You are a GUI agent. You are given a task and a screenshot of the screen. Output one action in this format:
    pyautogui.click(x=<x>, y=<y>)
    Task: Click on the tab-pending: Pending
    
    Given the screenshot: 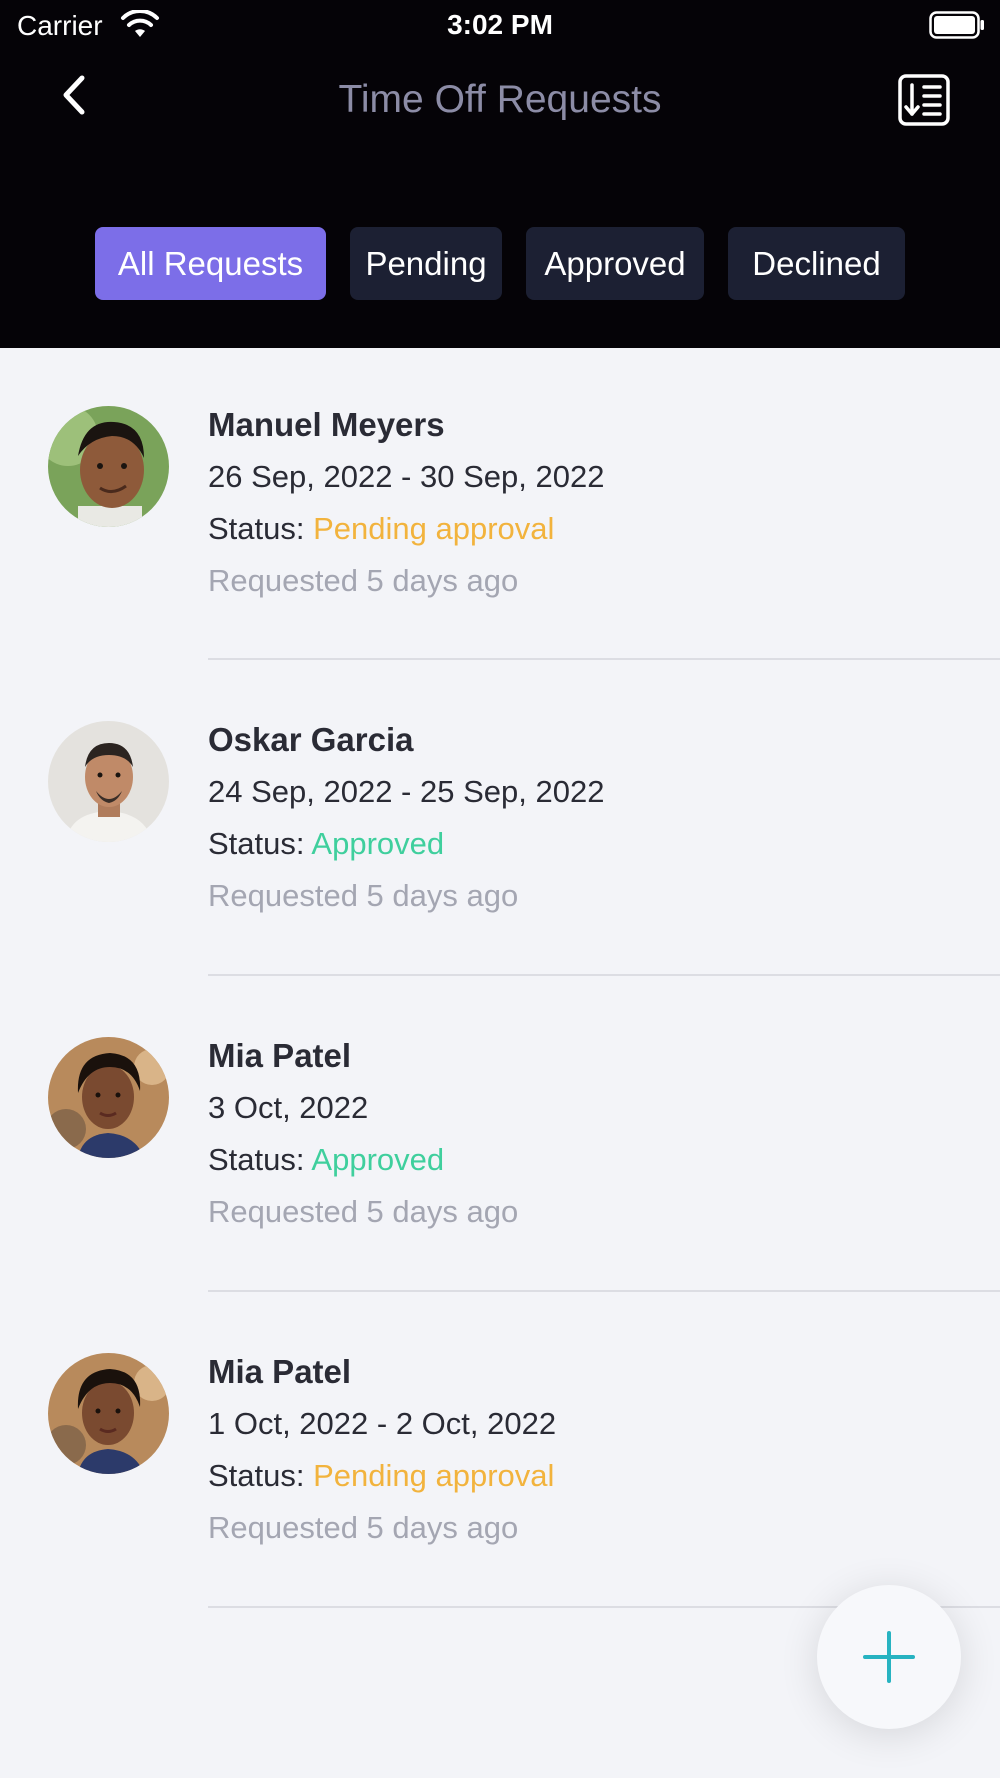 What is the action you would take?
    pyautogui.click(x=426, y=263)
    